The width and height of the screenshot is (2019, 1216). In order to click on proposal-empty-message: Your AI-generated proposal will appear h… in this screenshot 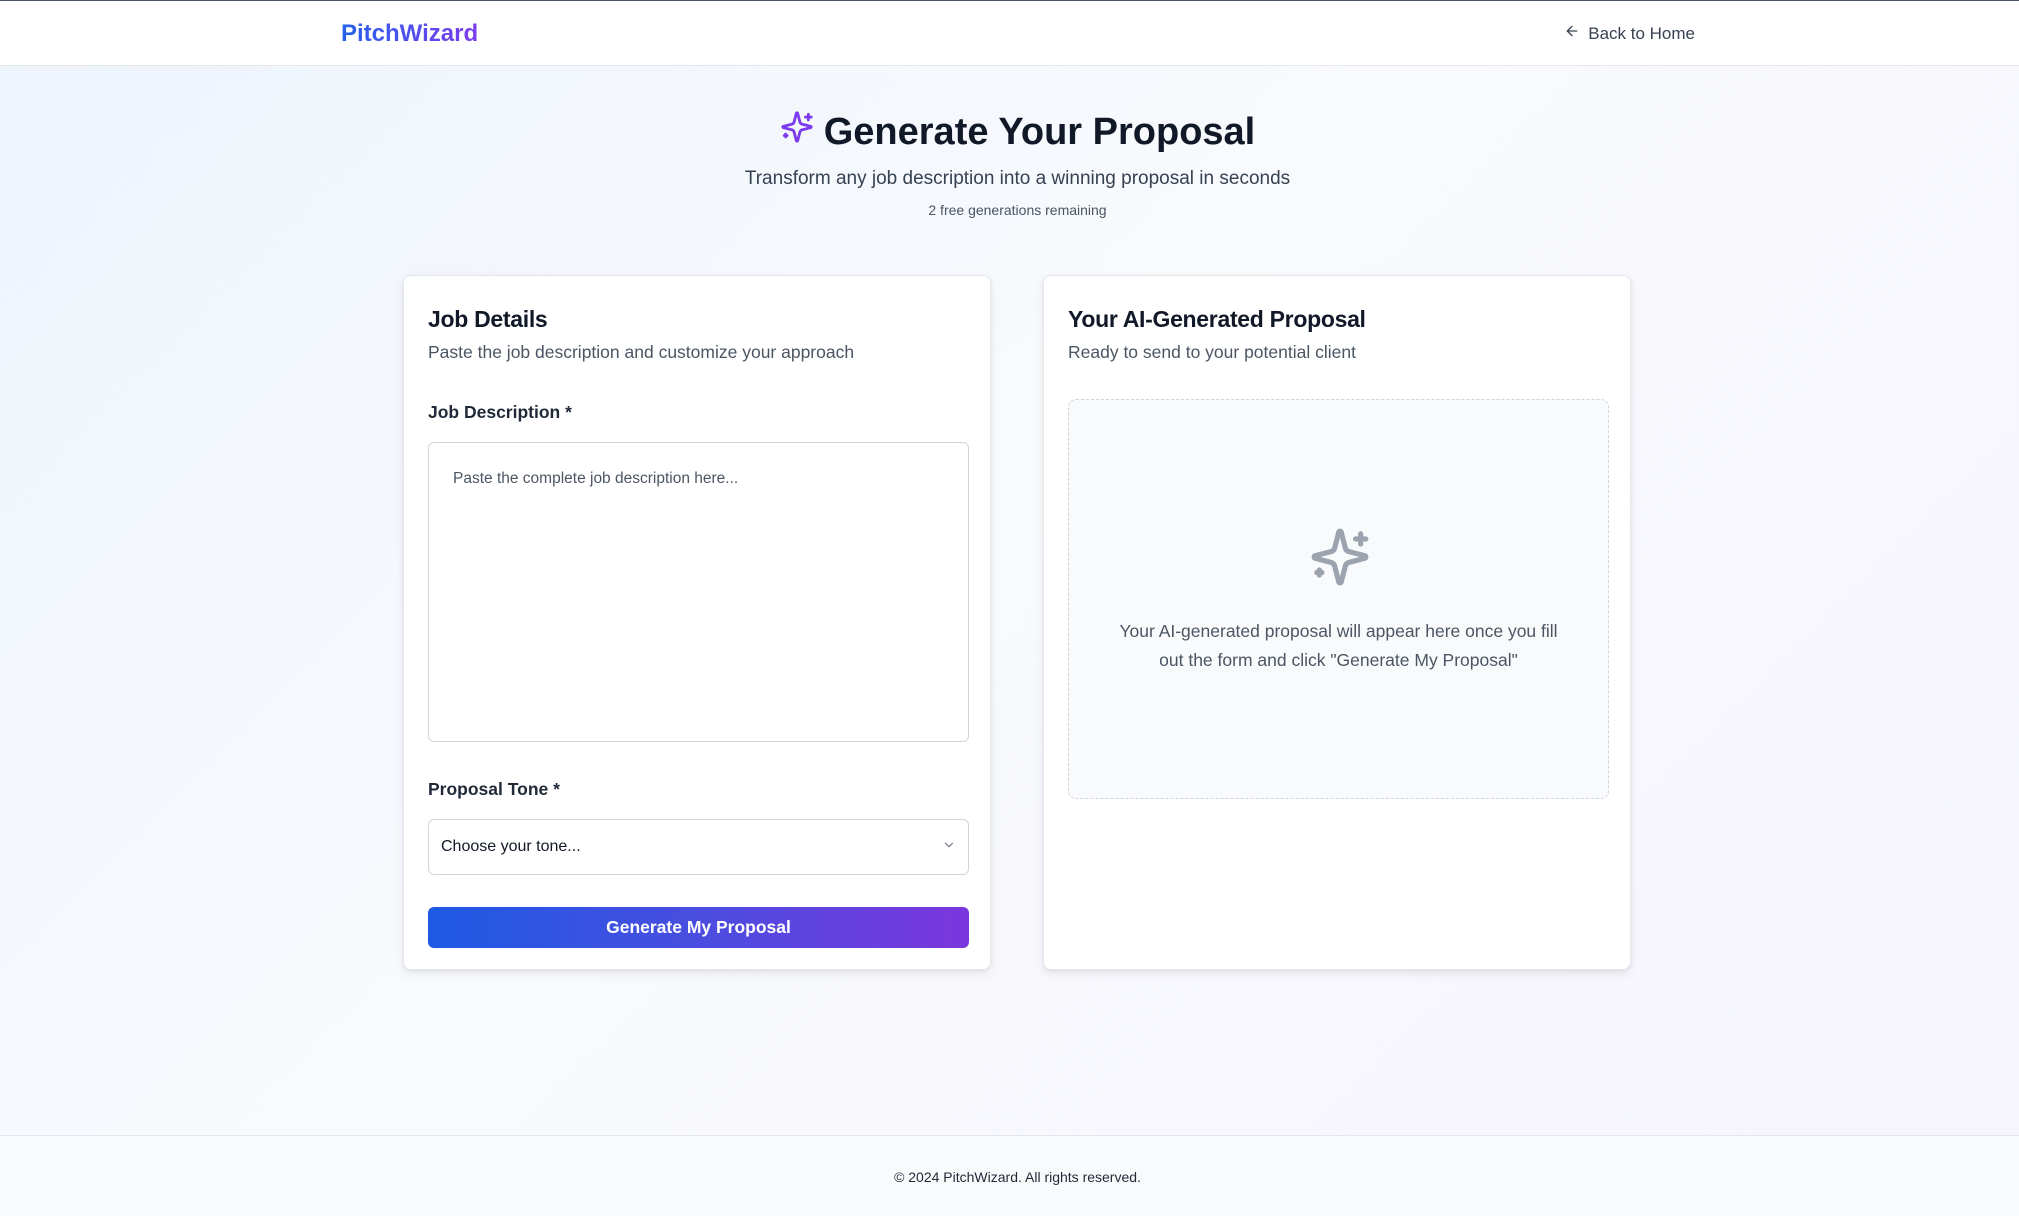, I will do `click(1338, 645)`.